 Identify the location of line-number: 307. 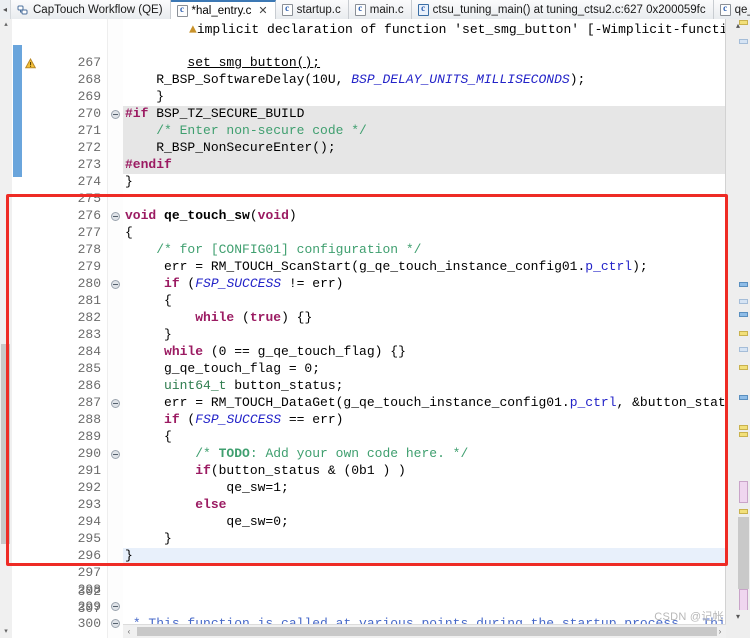
(89, 608).